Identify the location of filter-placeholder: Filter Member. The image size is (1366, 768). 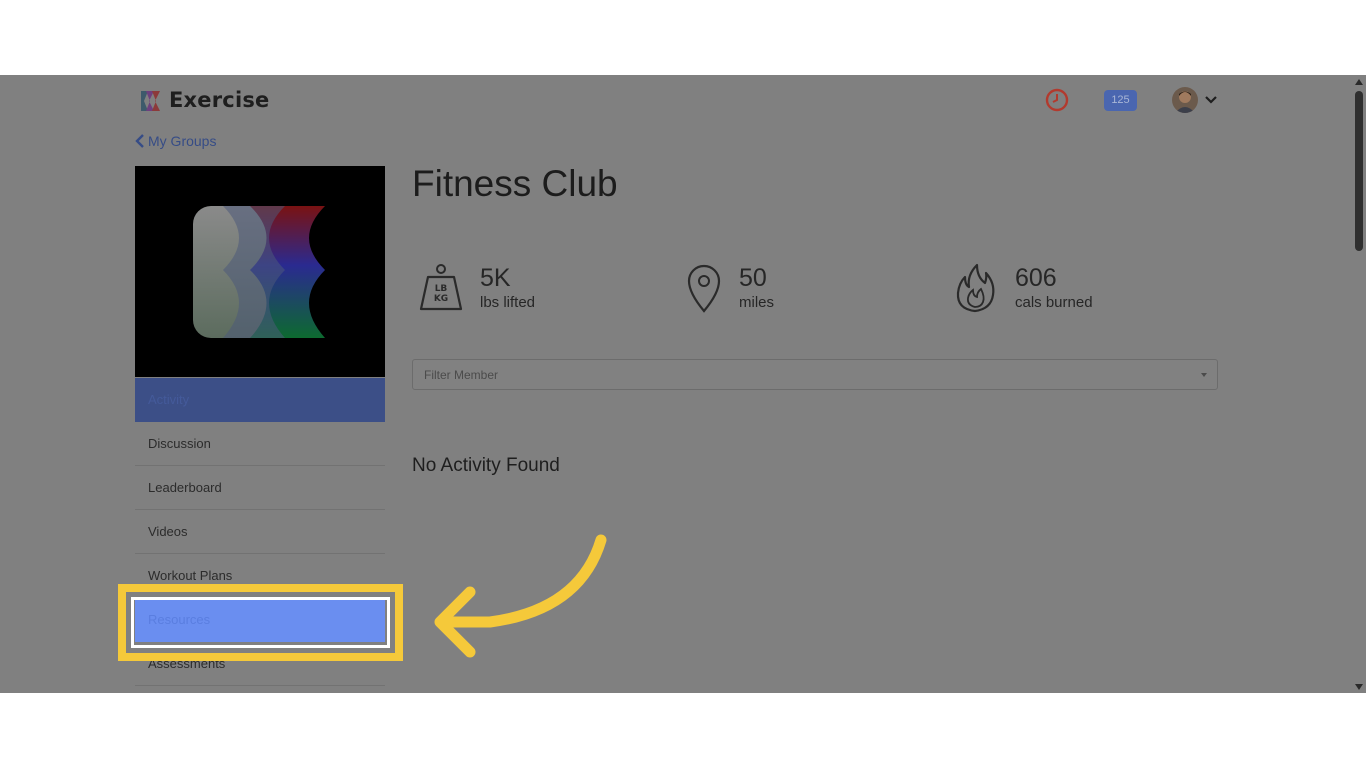
(461, 375).